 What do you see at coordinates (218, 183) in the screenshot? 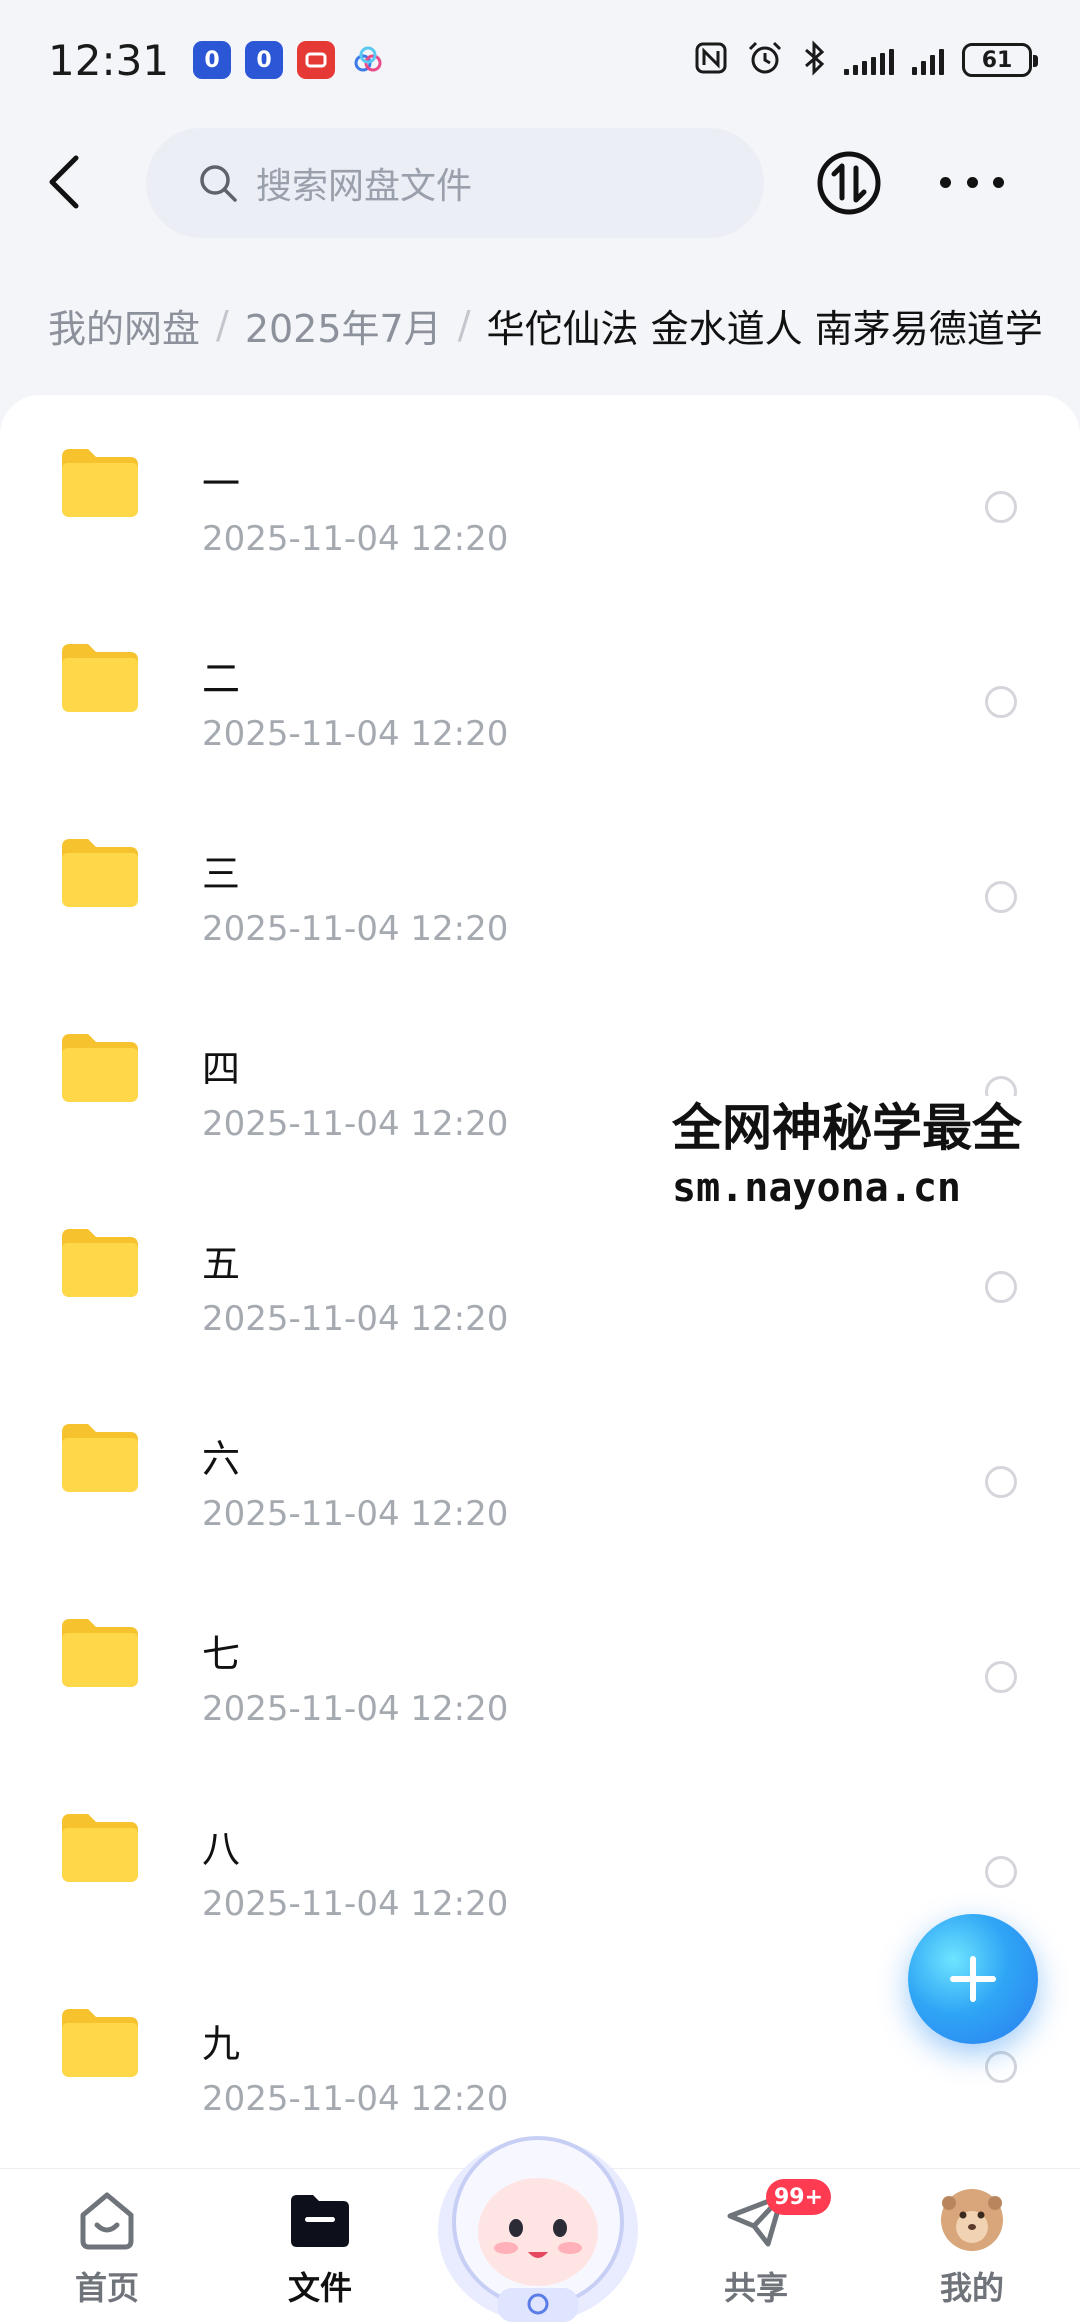
I see `search-icon` at bounding box center [218, 183].